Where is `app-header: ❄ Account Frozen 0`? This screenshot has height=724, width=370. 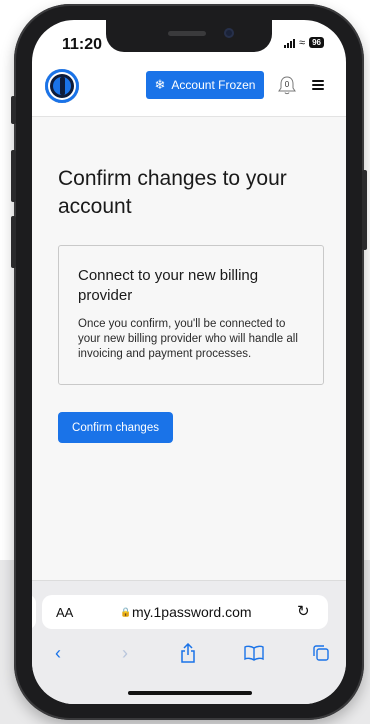 app-header: ❄ Account Frozen 0 is located at coordinates (189, 90).